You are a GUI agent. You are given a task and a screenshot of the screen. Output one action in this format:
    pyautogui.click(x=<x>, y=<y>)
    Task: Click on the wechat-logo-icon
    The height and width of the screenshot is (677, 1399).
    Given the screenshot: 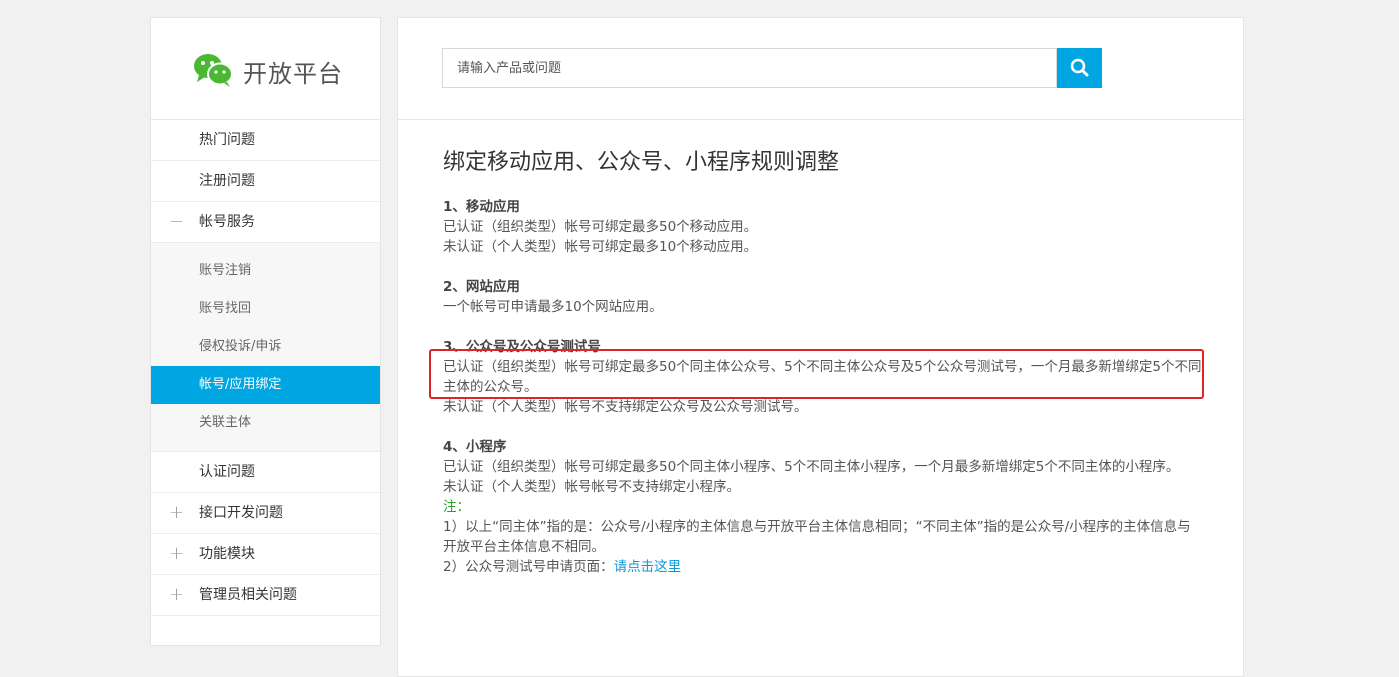 What is the action you would take?
    pyautogui.click(x=213, y=70)
    